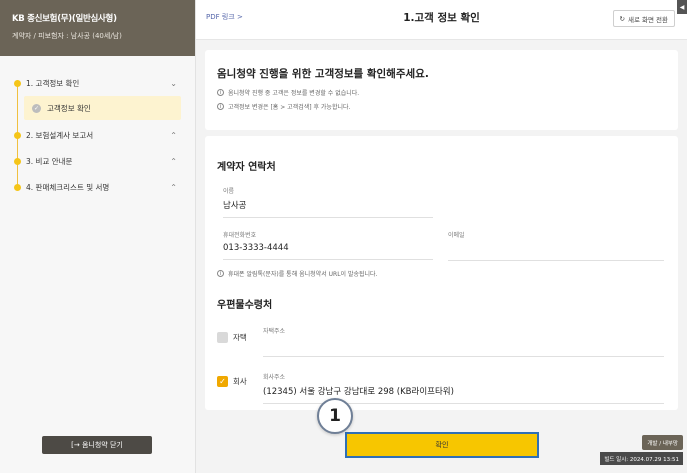  Describe the element at coordinates (102, 108) in the screenshot. I see `sidebar-subitem-customer-info: ✓ 고객정보 확인` at that location.